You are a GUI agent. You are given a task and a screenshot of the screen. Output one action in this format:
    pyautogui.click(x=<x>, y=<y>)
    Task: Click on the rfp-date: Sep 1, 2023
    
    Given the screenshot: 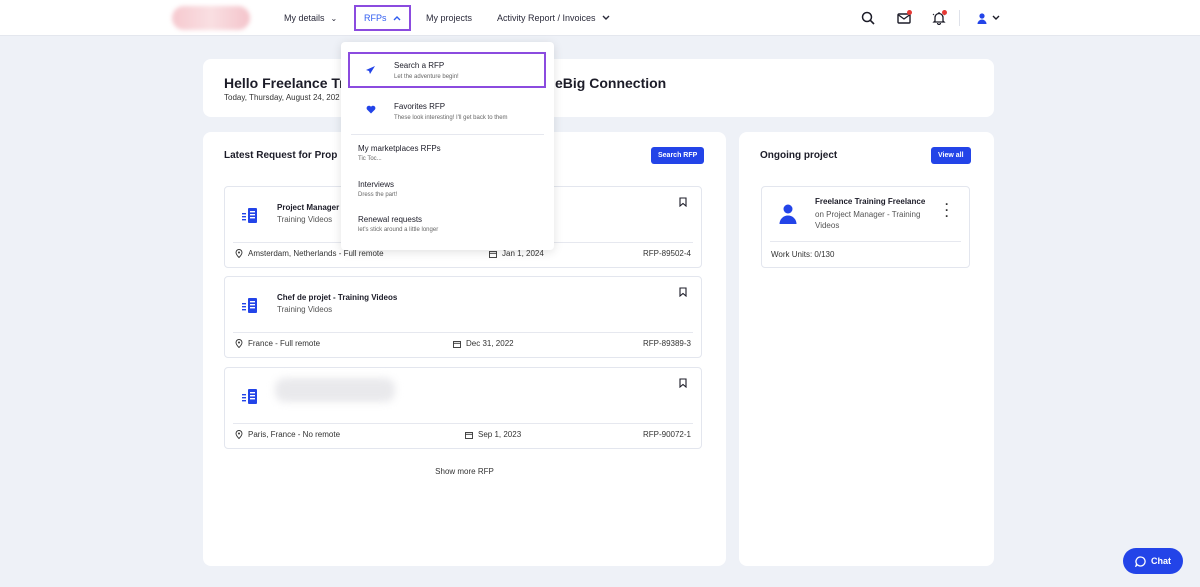 What is the action you would take?
    pyautogui.click(x=493, y=434)
    